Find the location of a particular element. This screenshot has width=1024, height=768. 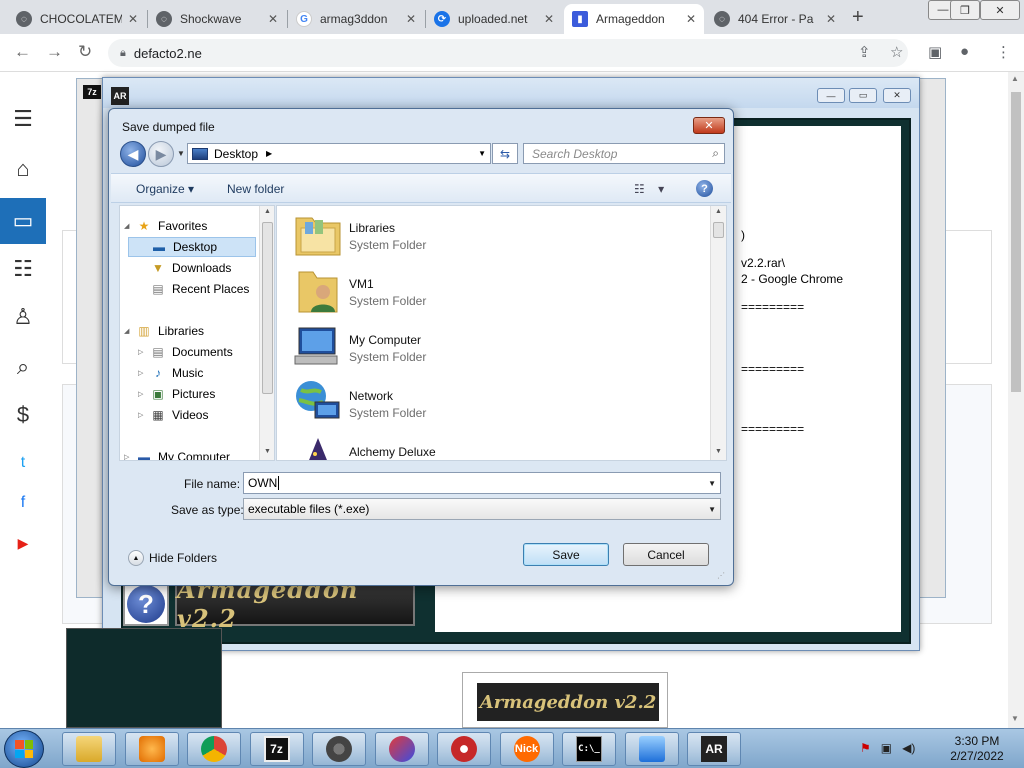

file-name-input: OWN ▼ is located at coordinates (482, 483).